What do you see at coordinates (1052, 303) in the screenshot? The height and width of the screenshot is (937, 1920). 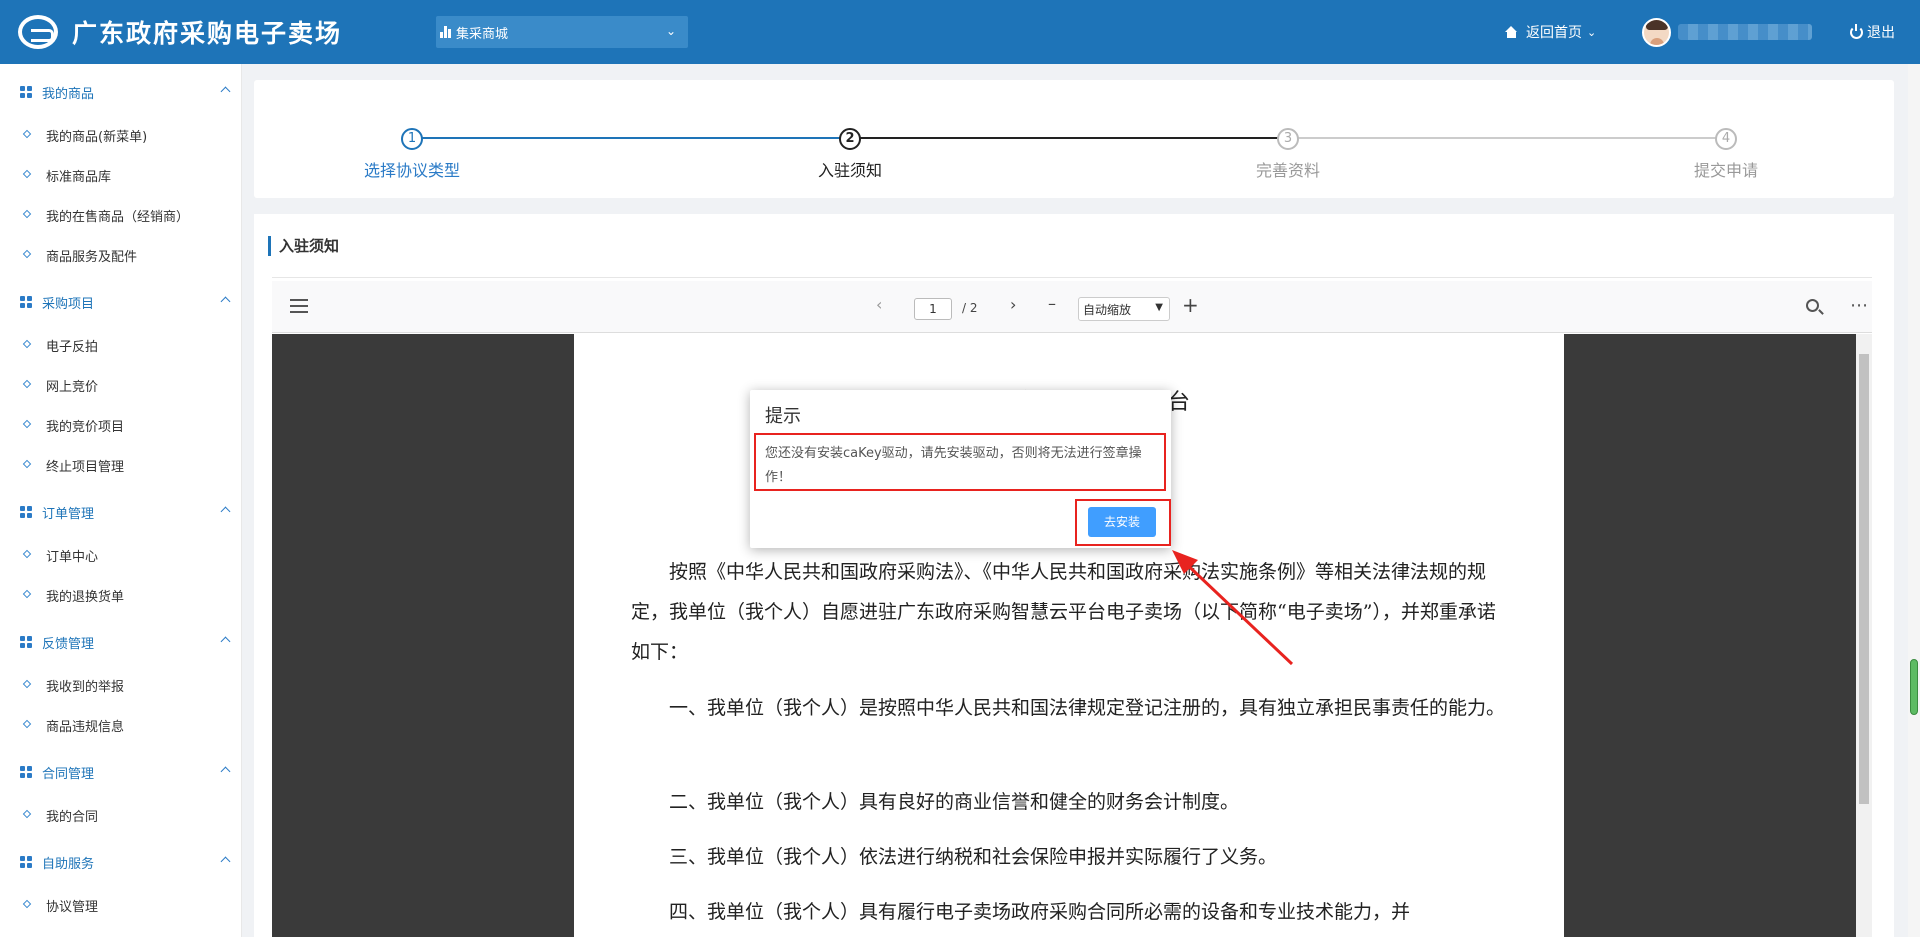 I see `minus-icon: –` at bounding box center [1052, 303].